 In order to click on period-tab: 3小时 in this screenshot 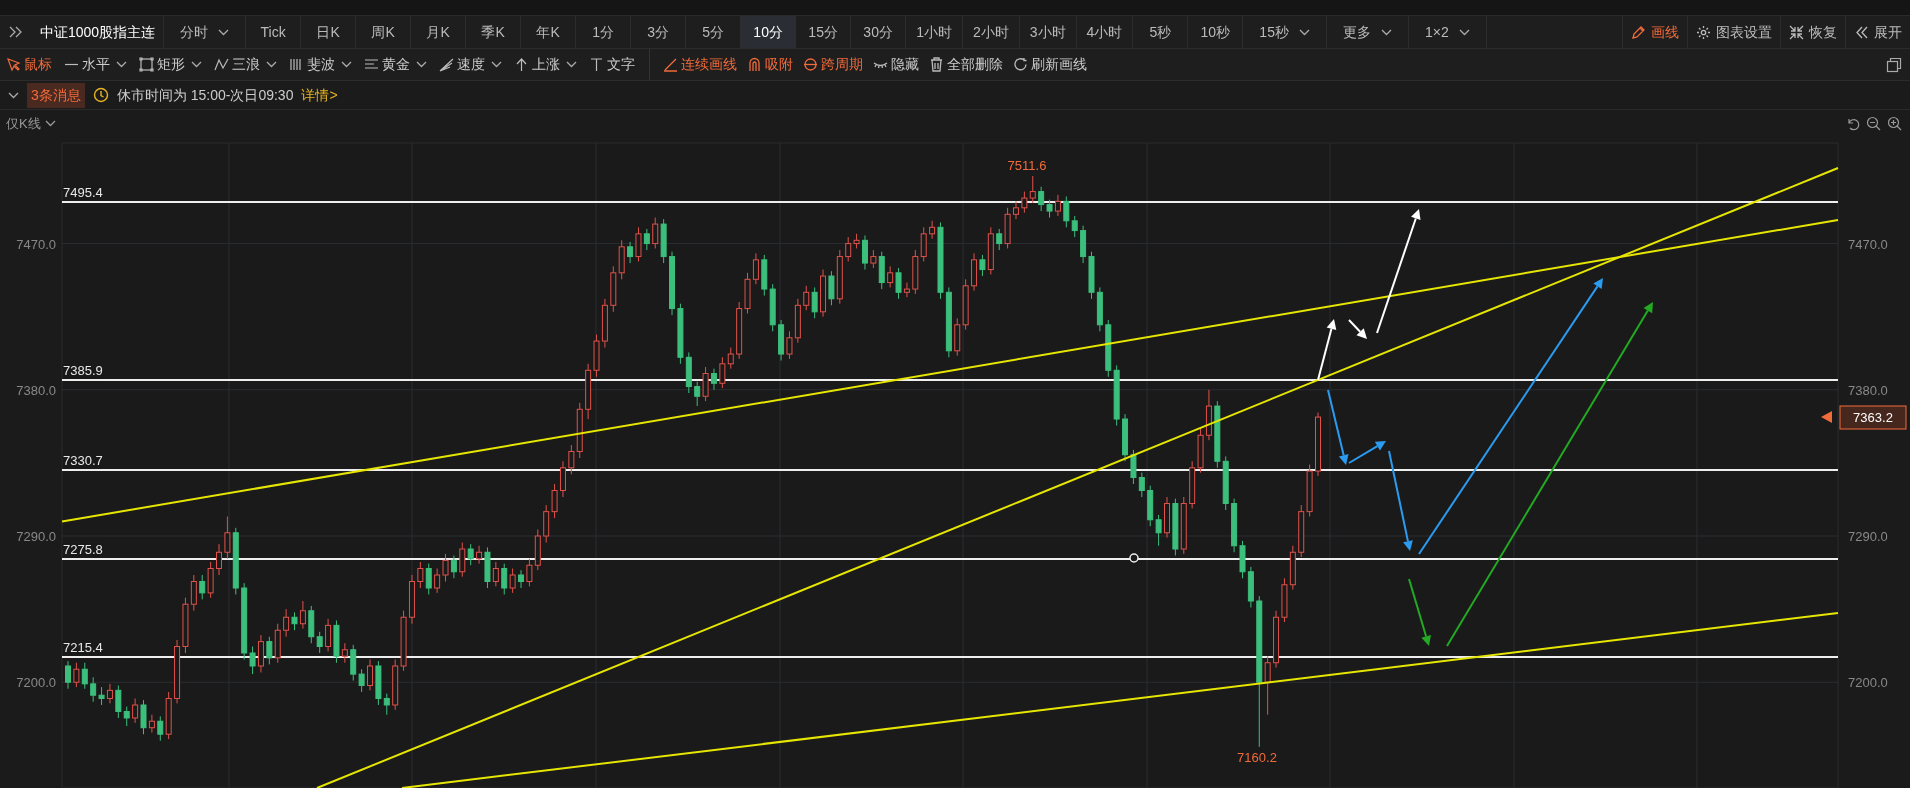, I will do `click(1048, 32)`.